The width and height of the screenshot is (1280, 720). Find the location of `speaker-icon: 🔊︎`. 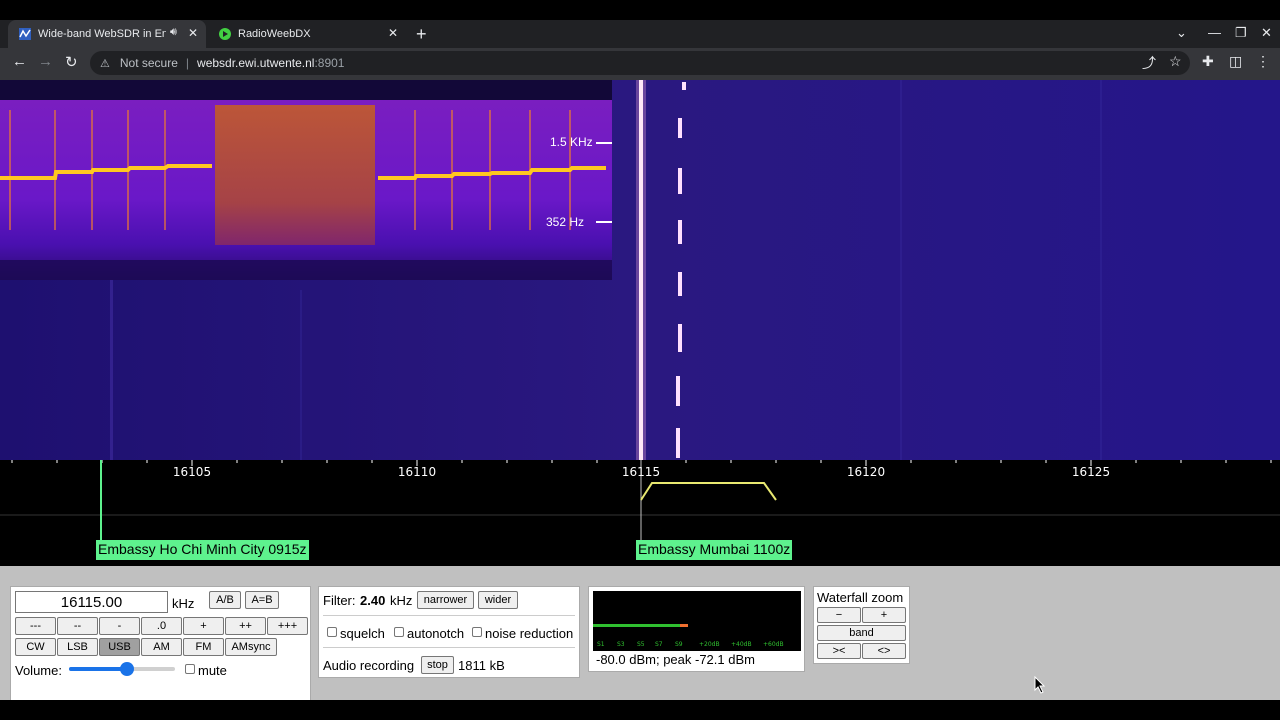

speaker-icon: 🔊︎ is located at coordinates (173, 32).